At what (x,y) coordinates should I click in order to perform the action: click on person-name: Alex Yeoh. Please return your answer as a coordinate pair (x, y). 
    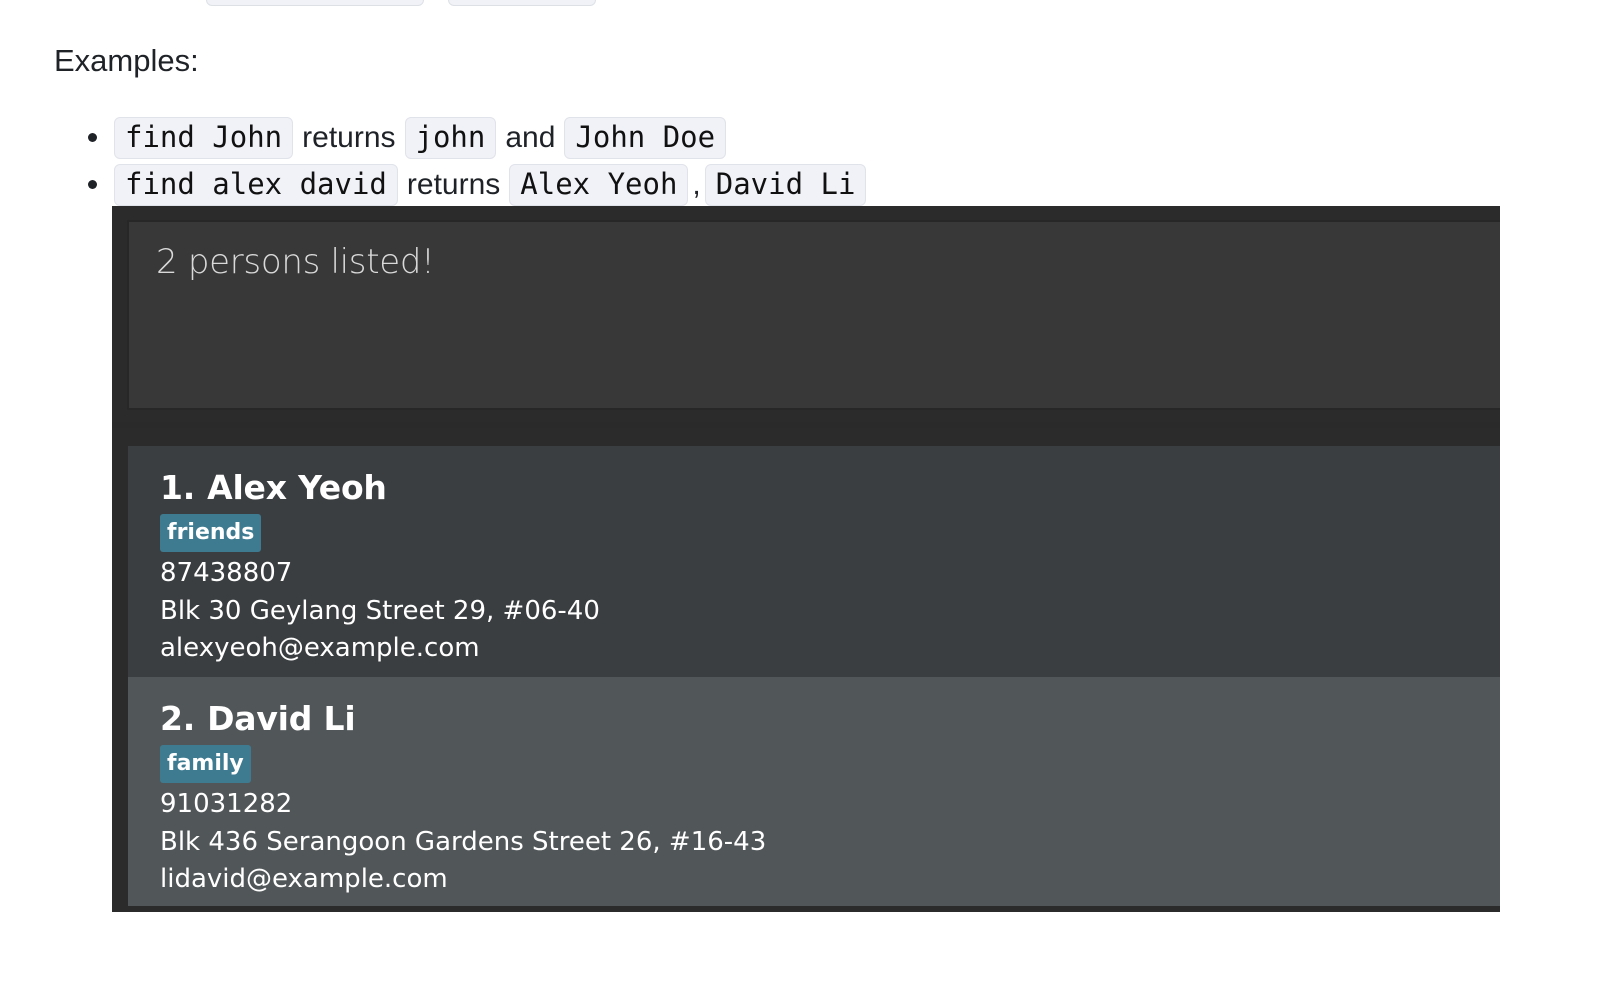
    Looking at the image, I should click on (297, 487).